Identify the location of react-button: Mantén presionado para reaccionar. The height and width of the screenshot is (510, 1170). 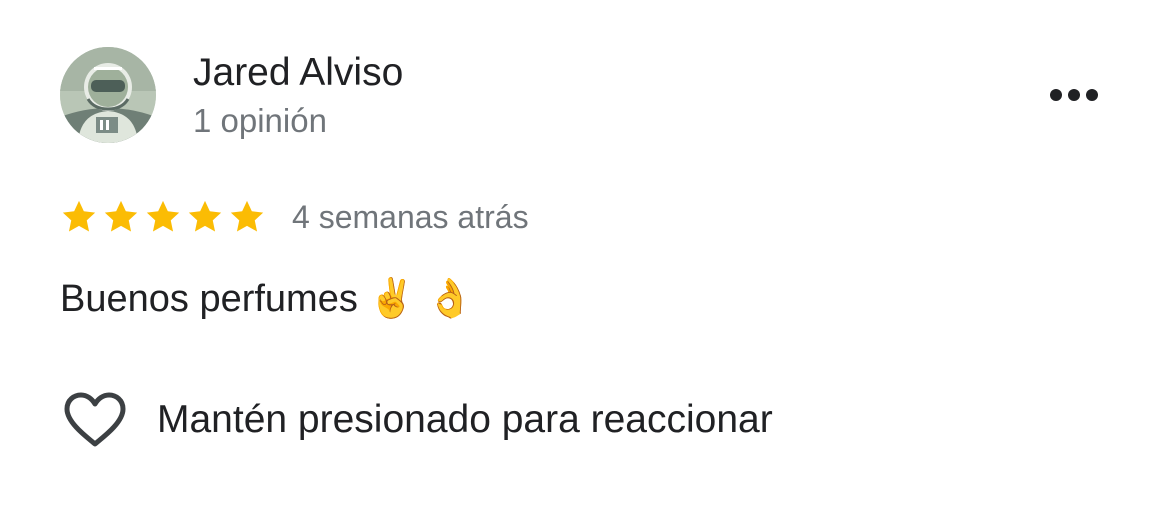
(418, 420).